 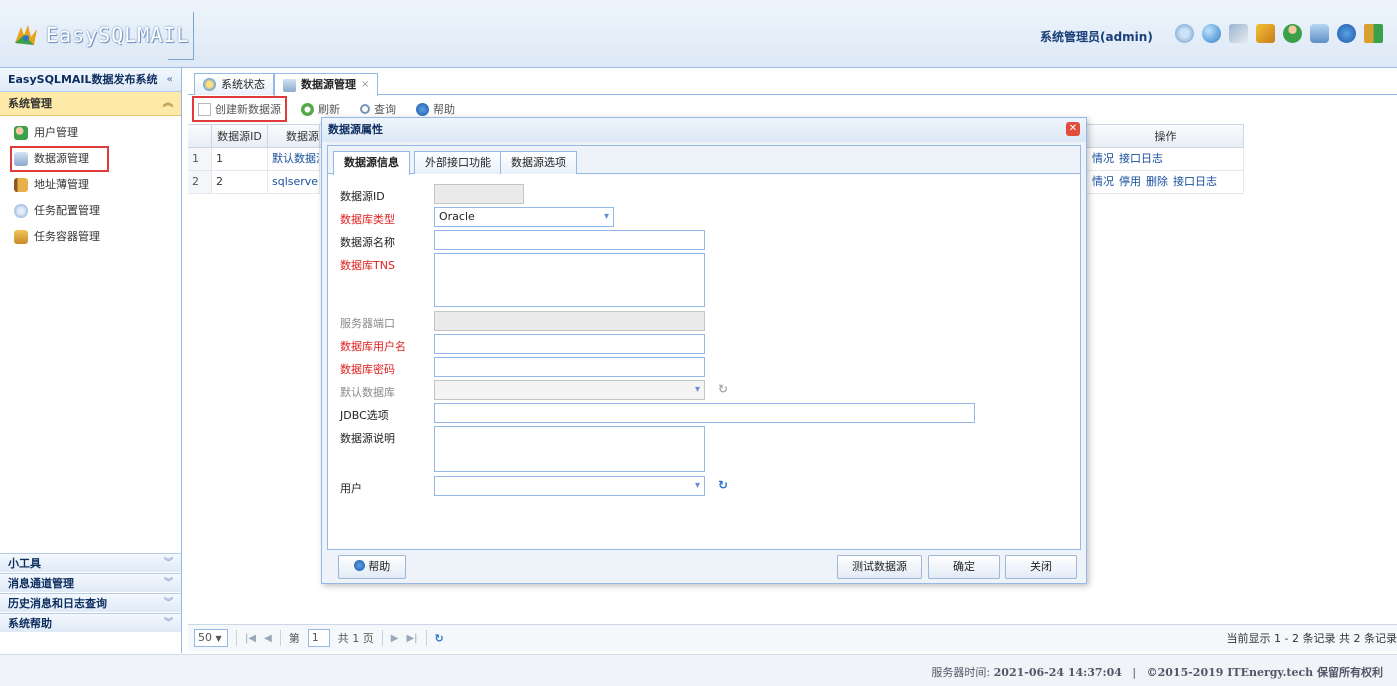 What do you see at coordinates (90, 211) in the screenshot?
I see `sidebar-item-task-config: 任务配置管理` at bounding box center [90, 211].